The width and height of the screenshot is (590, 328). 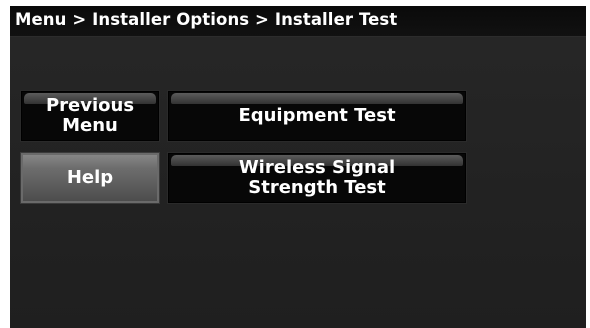 I want to click on help-label: Help, so click(x=90, y=177).